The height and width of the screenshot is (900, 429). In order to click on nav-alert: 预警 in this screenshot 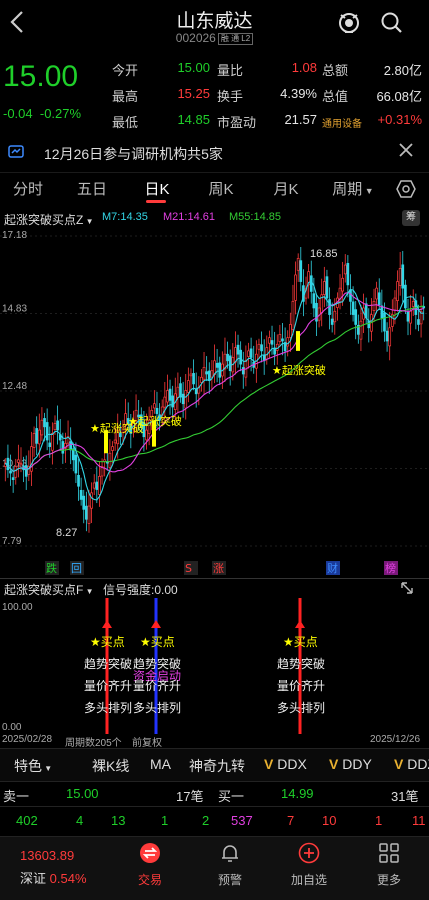, I will do `click(230, 865)`.